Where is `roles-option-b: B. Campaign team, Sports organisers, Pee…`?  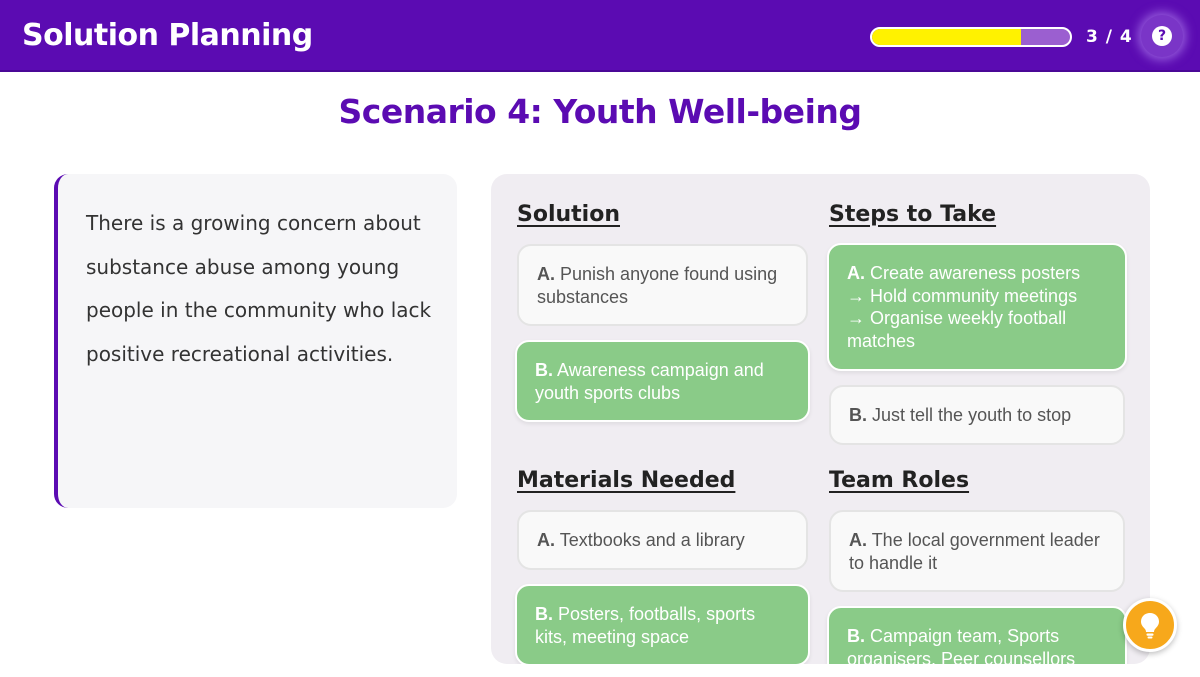
roles-option-b: B. Campaign team, Sports organisers, Pee… is located at coordinates (977, 635).